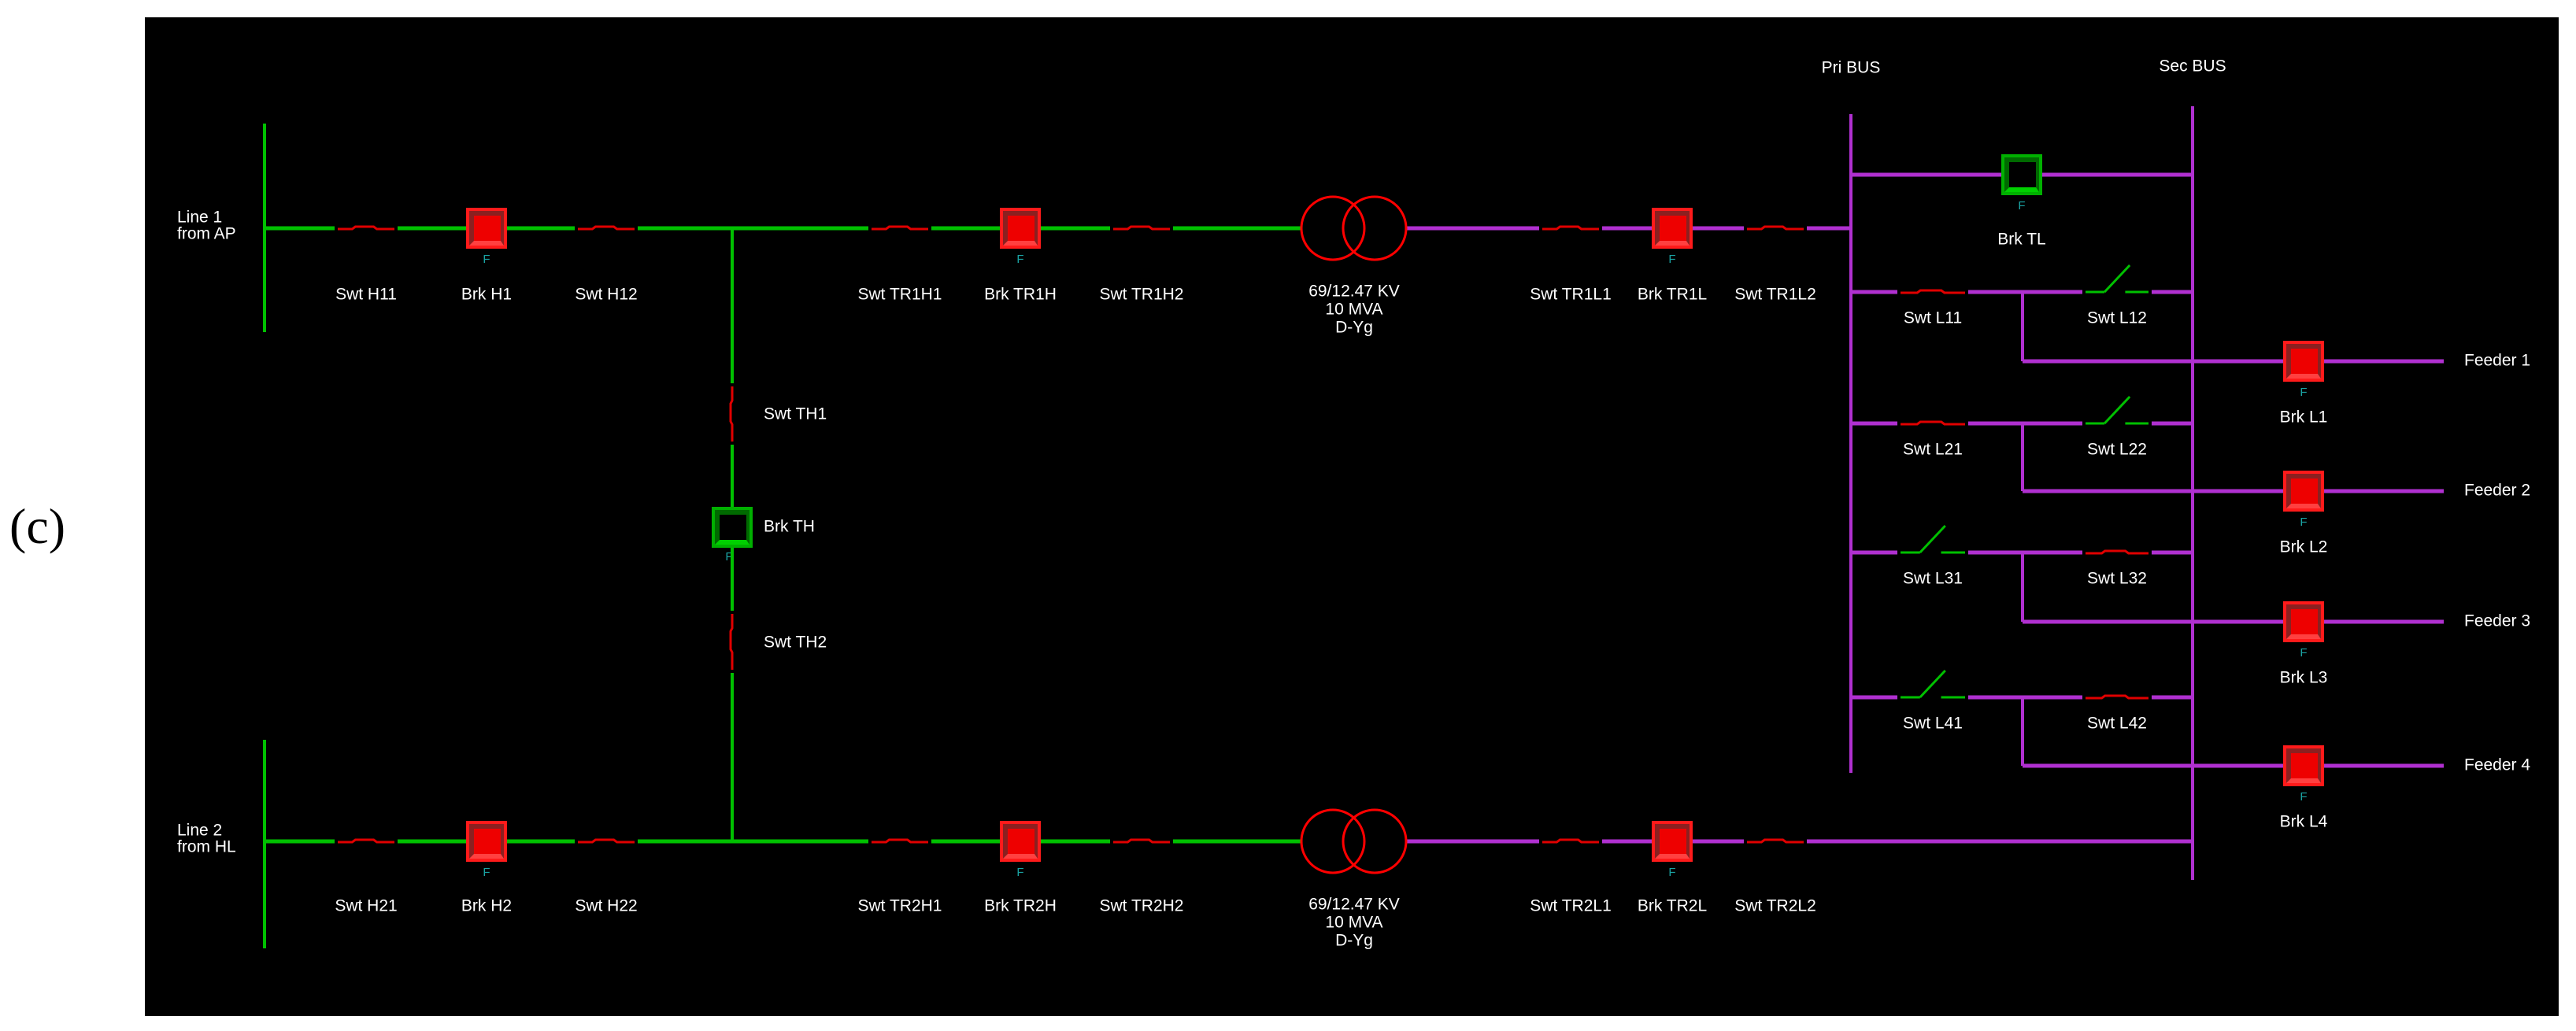  I want to click on source-label: from AP, so click(206, 234).